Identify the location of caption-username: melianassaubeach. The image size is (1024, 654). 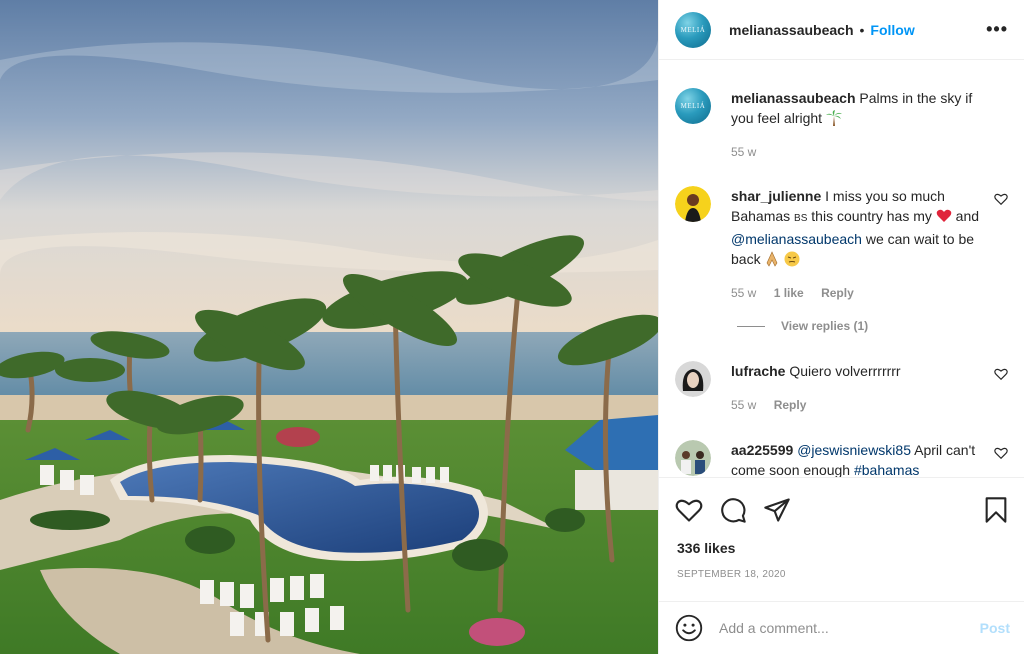
(793, 98).